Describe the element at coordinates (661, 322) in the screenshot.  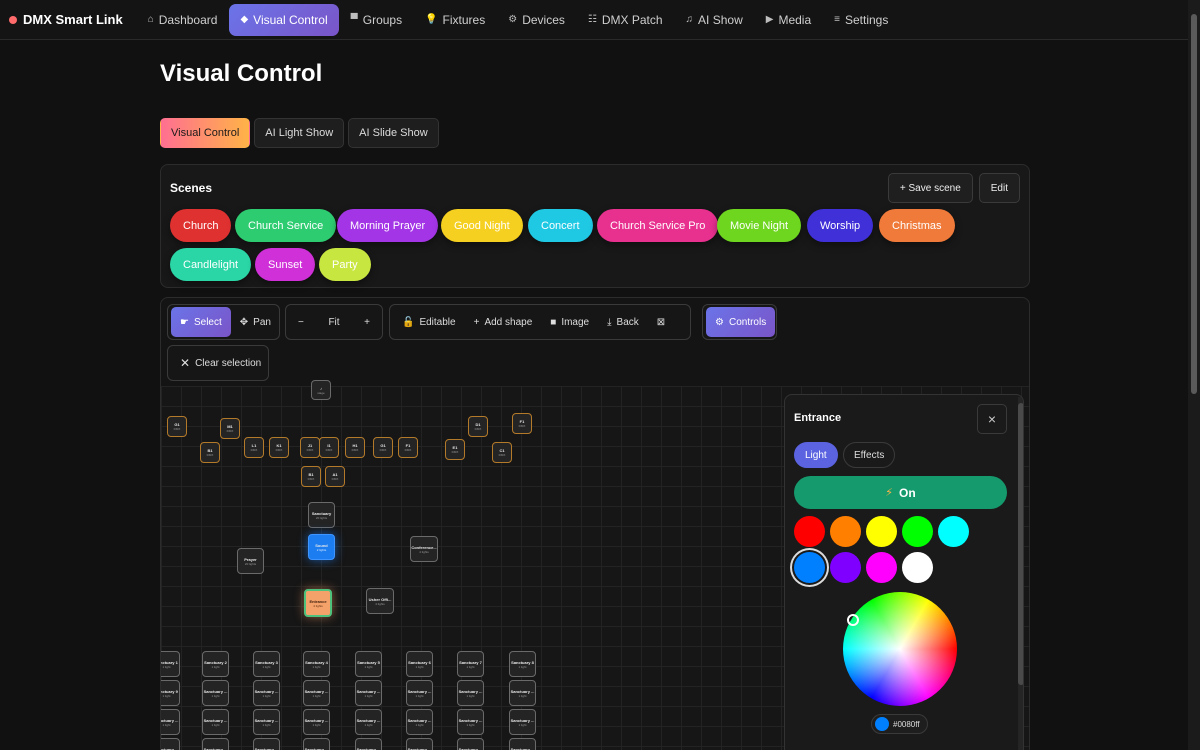
I see `delete-button: ⊠` at that location.